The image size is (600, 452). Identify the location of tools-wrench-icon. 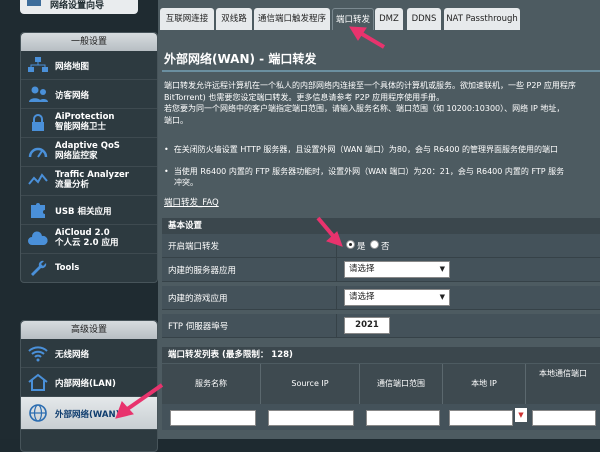
(39, 268).